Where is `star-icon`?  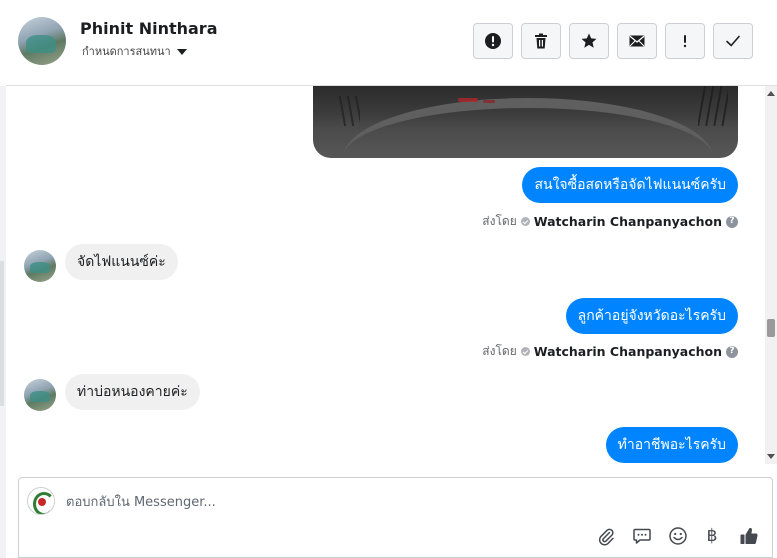 star-icon is located at coordinates (589, 40).